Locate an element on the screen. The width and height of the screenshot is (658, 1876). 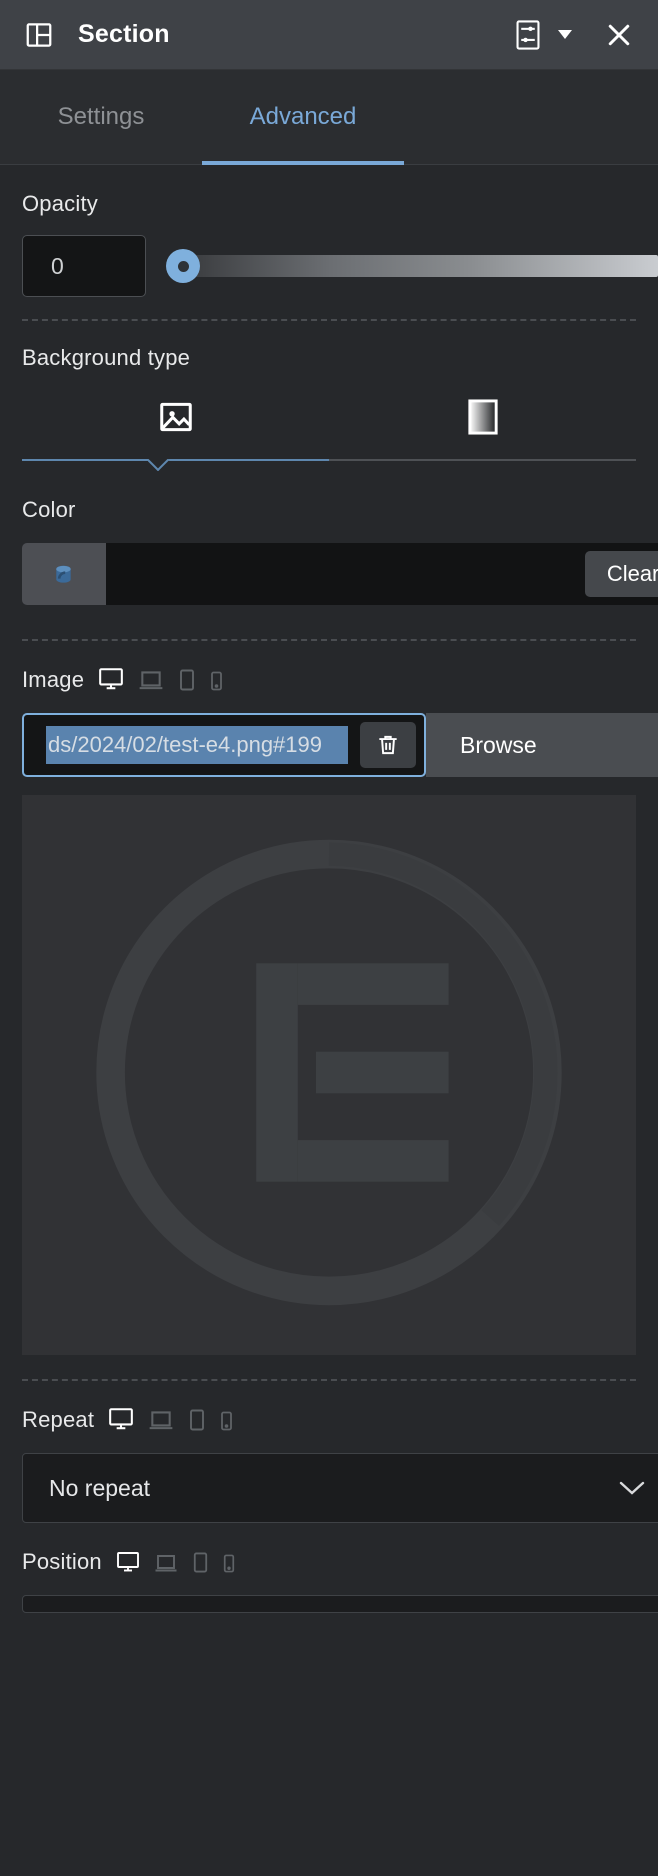
image-label-row: Image is located at coordinates (329, 680).